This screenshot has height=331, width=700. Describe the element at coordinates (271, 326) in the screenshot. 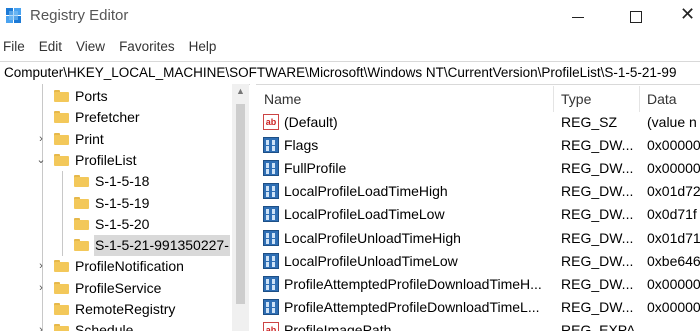

I see `string-value-icon: ab` at that location.